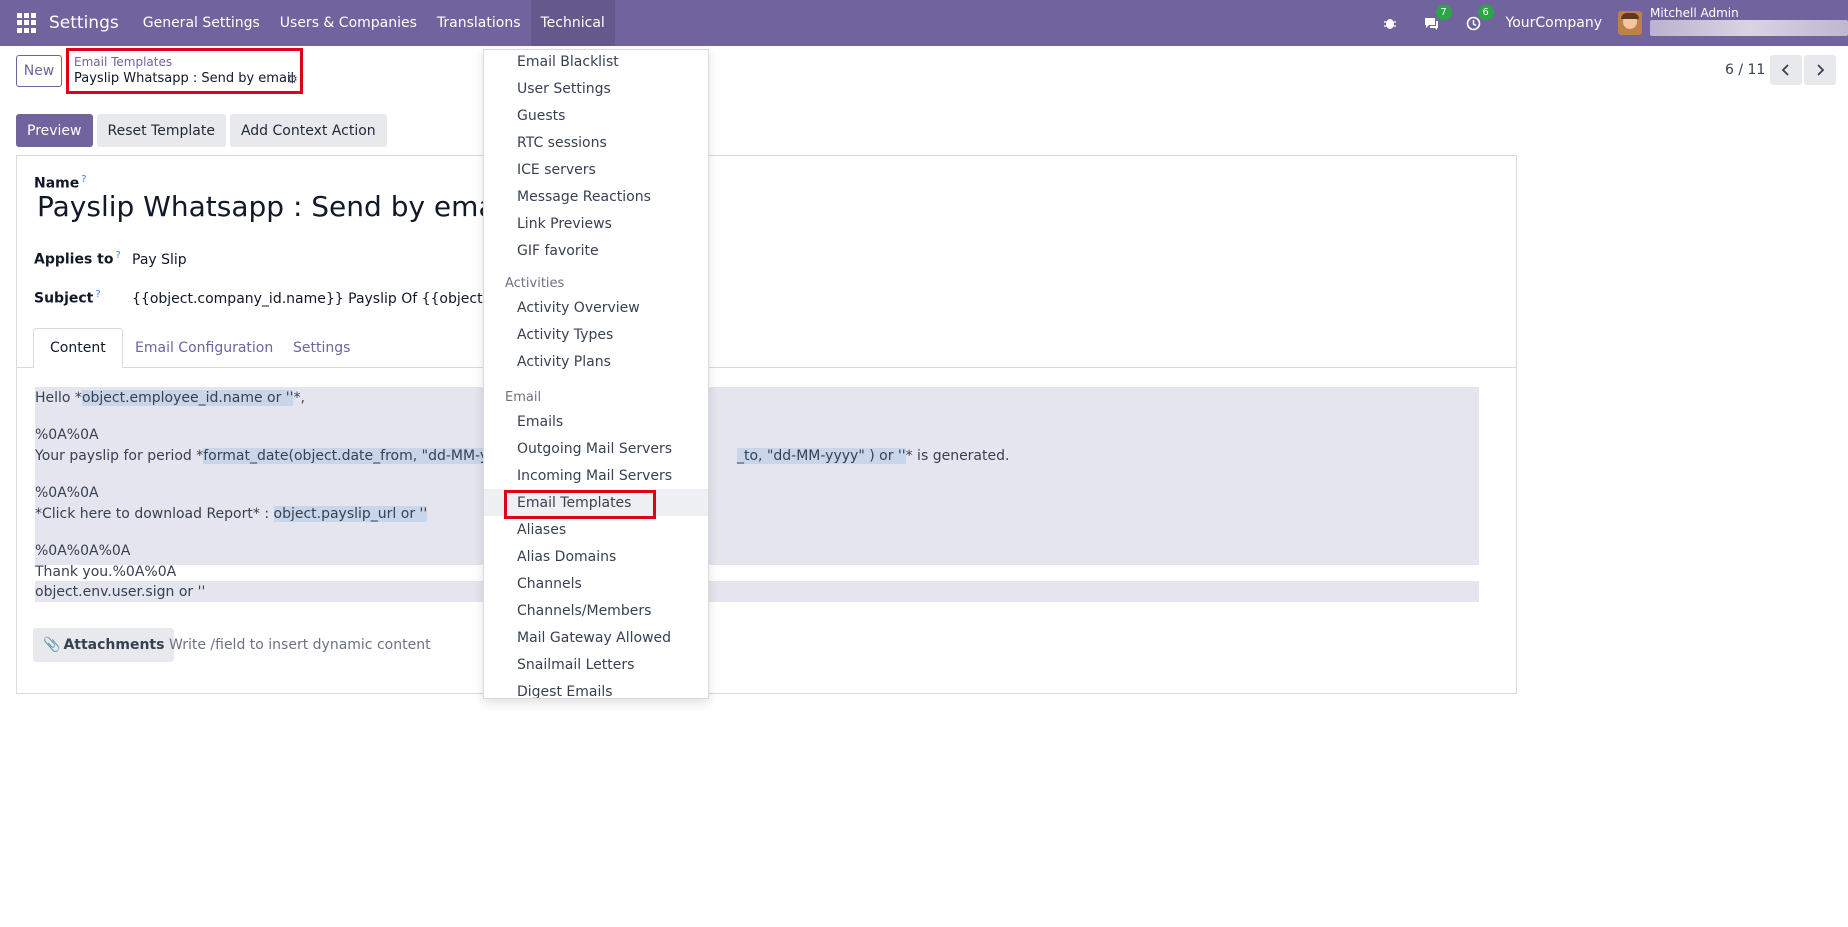 This screenshot has width=1848, height=927. What do you see at coordinates (873, 456) in the screenshot?
I see `body-line-continued: _to, "dd-MM-yyyy" ) or ''* is generated.` at bounding box center [873, 456].